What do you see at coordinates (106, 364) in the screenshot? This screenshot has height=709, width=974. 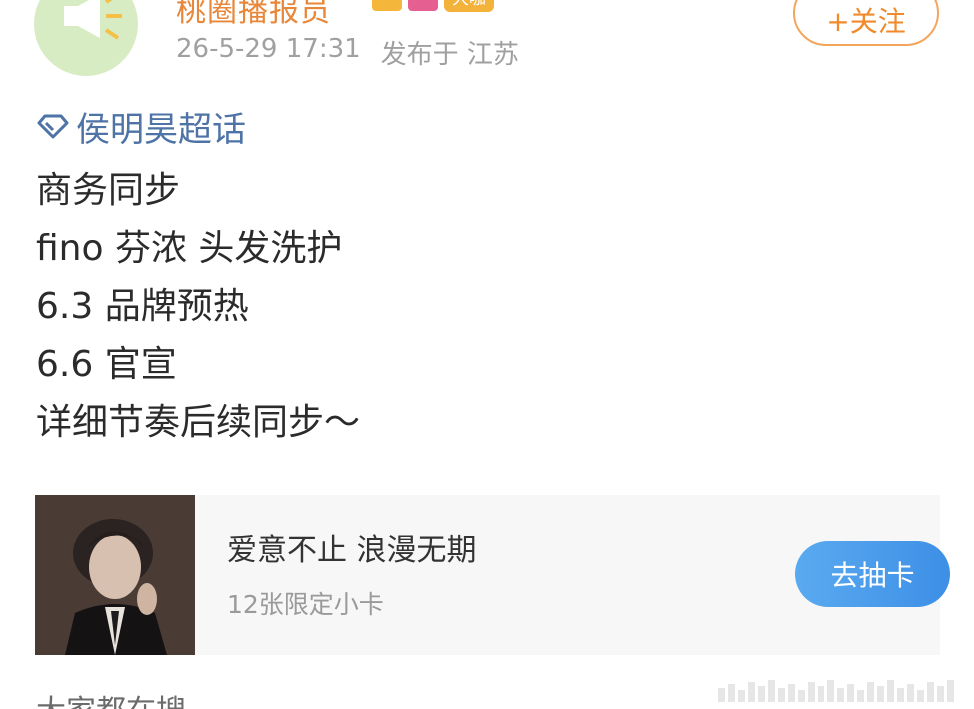 I see `post-line: 6.6 官宣` at bounding box center [106, 364].